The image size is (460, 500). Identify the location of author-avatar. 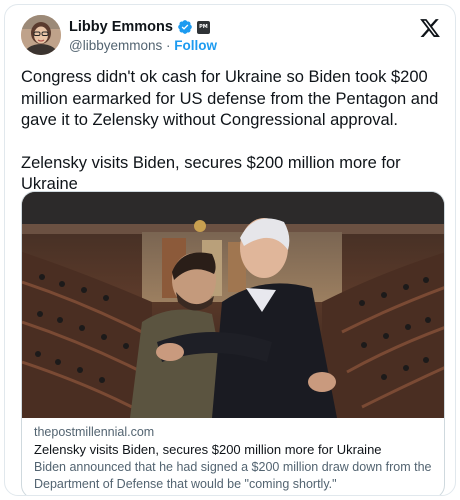
(41, 35).